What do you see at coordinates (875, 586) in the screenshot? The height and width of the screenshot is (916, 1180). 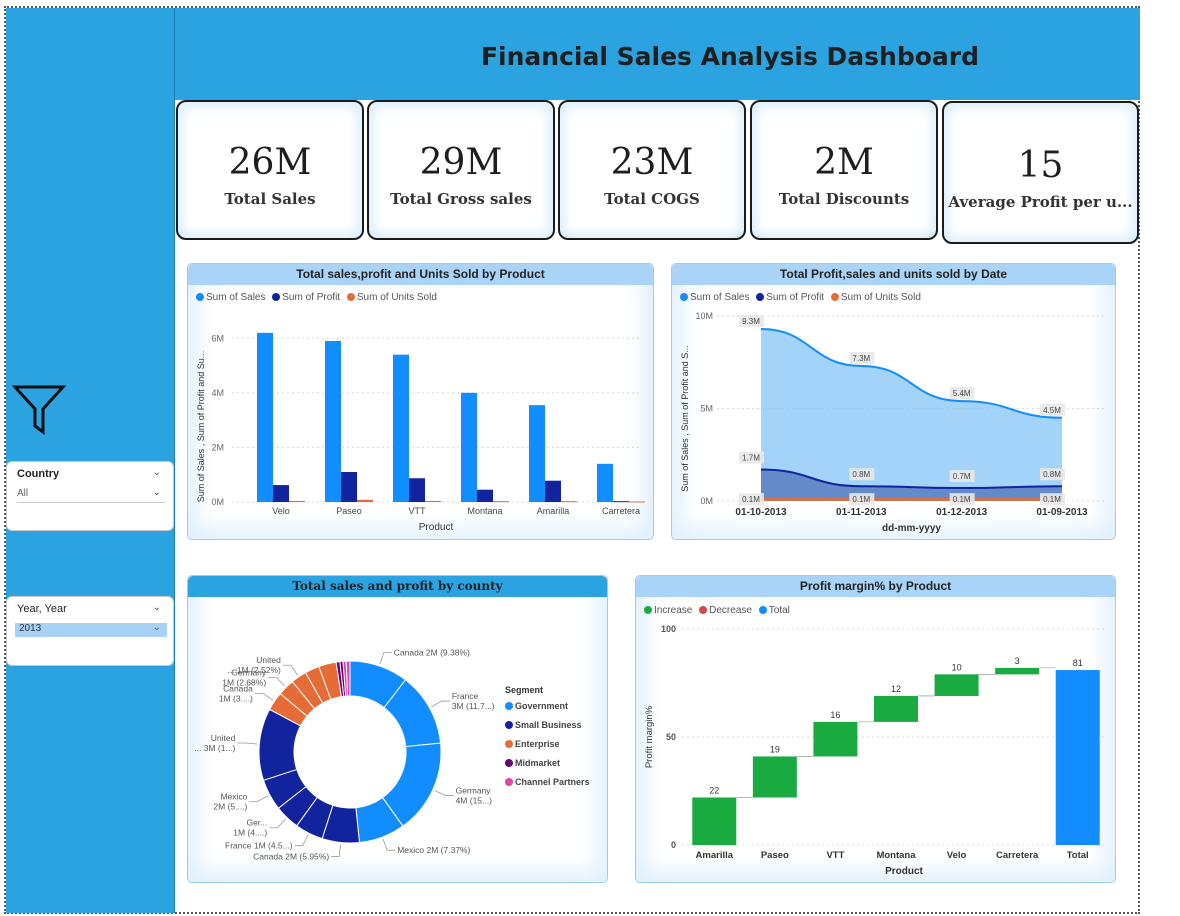 I see `chart-title: Profit margin% by Product` at bounding box center [875, 586].